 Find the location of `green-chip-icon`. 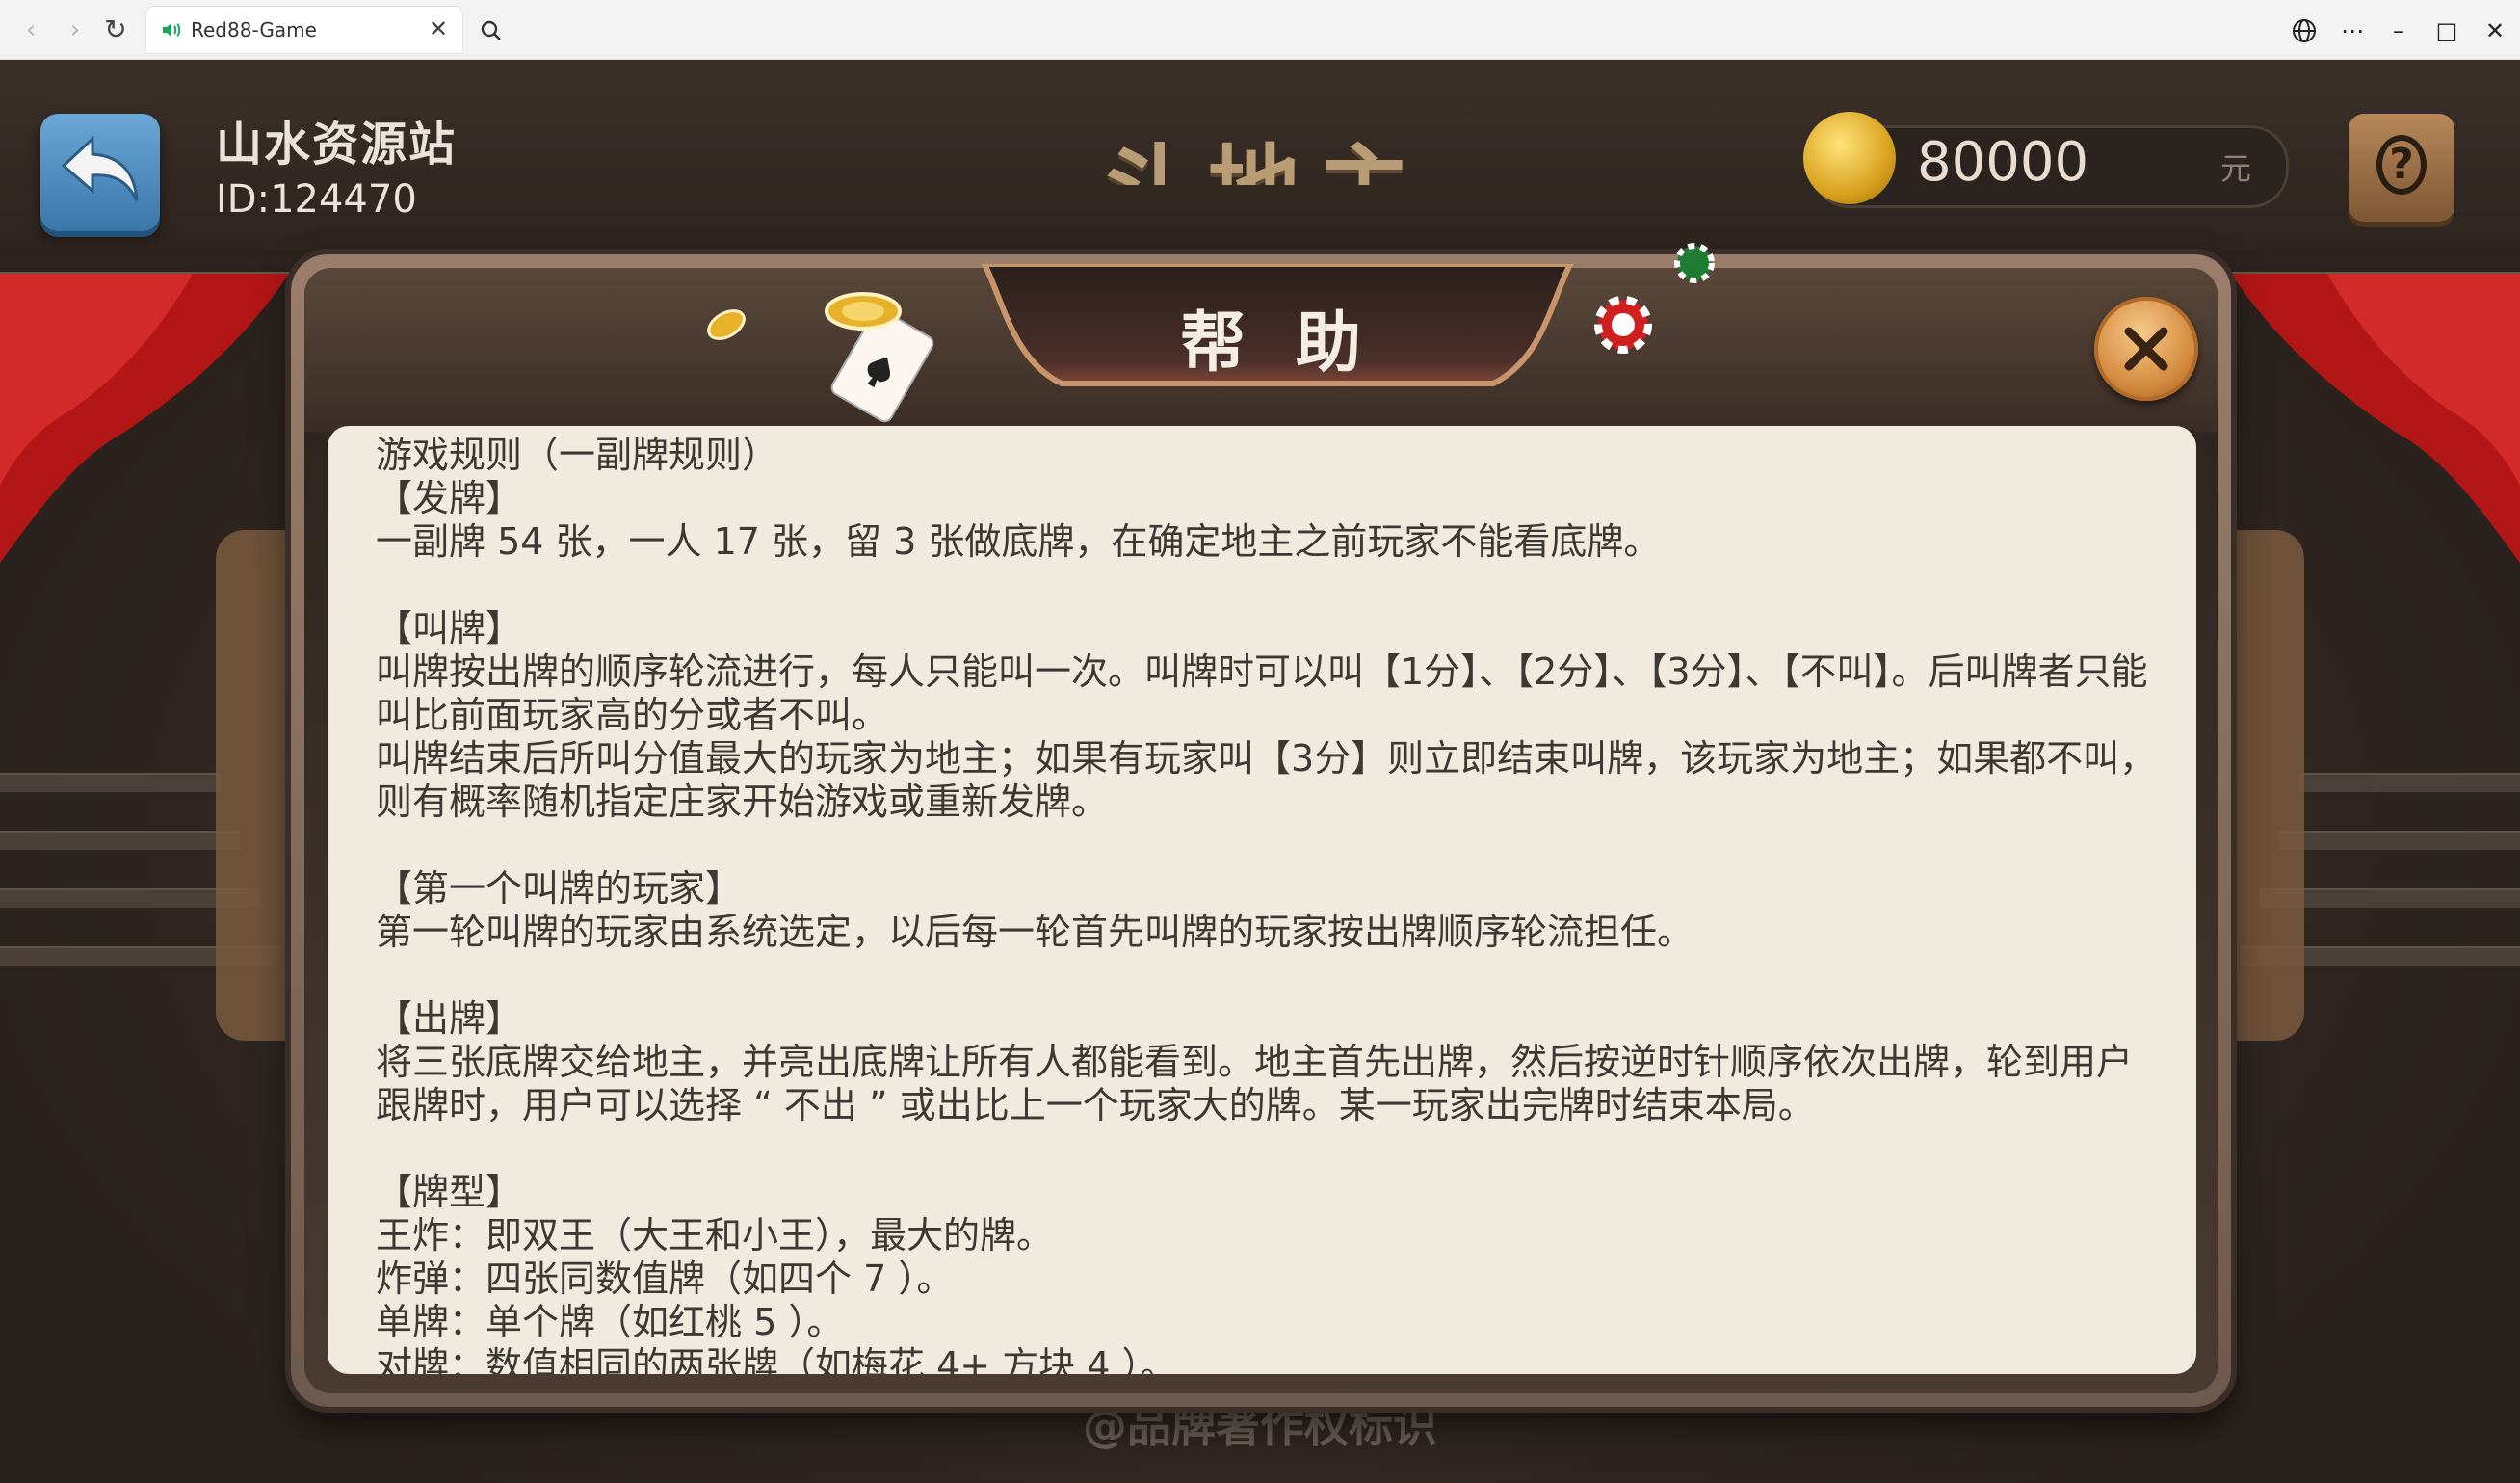

green-chip-icon is located at coordinates (1695, 263).